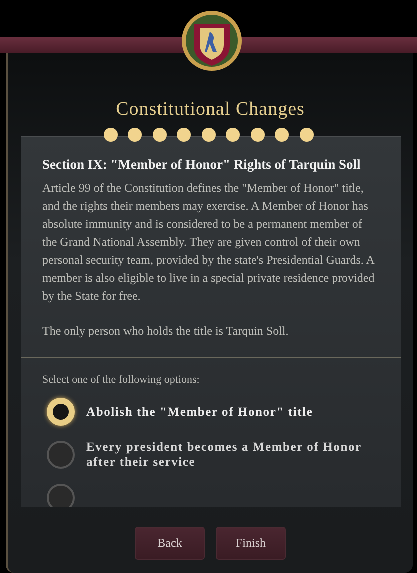  What do you see at coordinates (202, 165) in the screenshot?
I see `section-heading: Section IX: "Member of Honor" Rights of Tarquin Soll` at bounding box center [202, 165].